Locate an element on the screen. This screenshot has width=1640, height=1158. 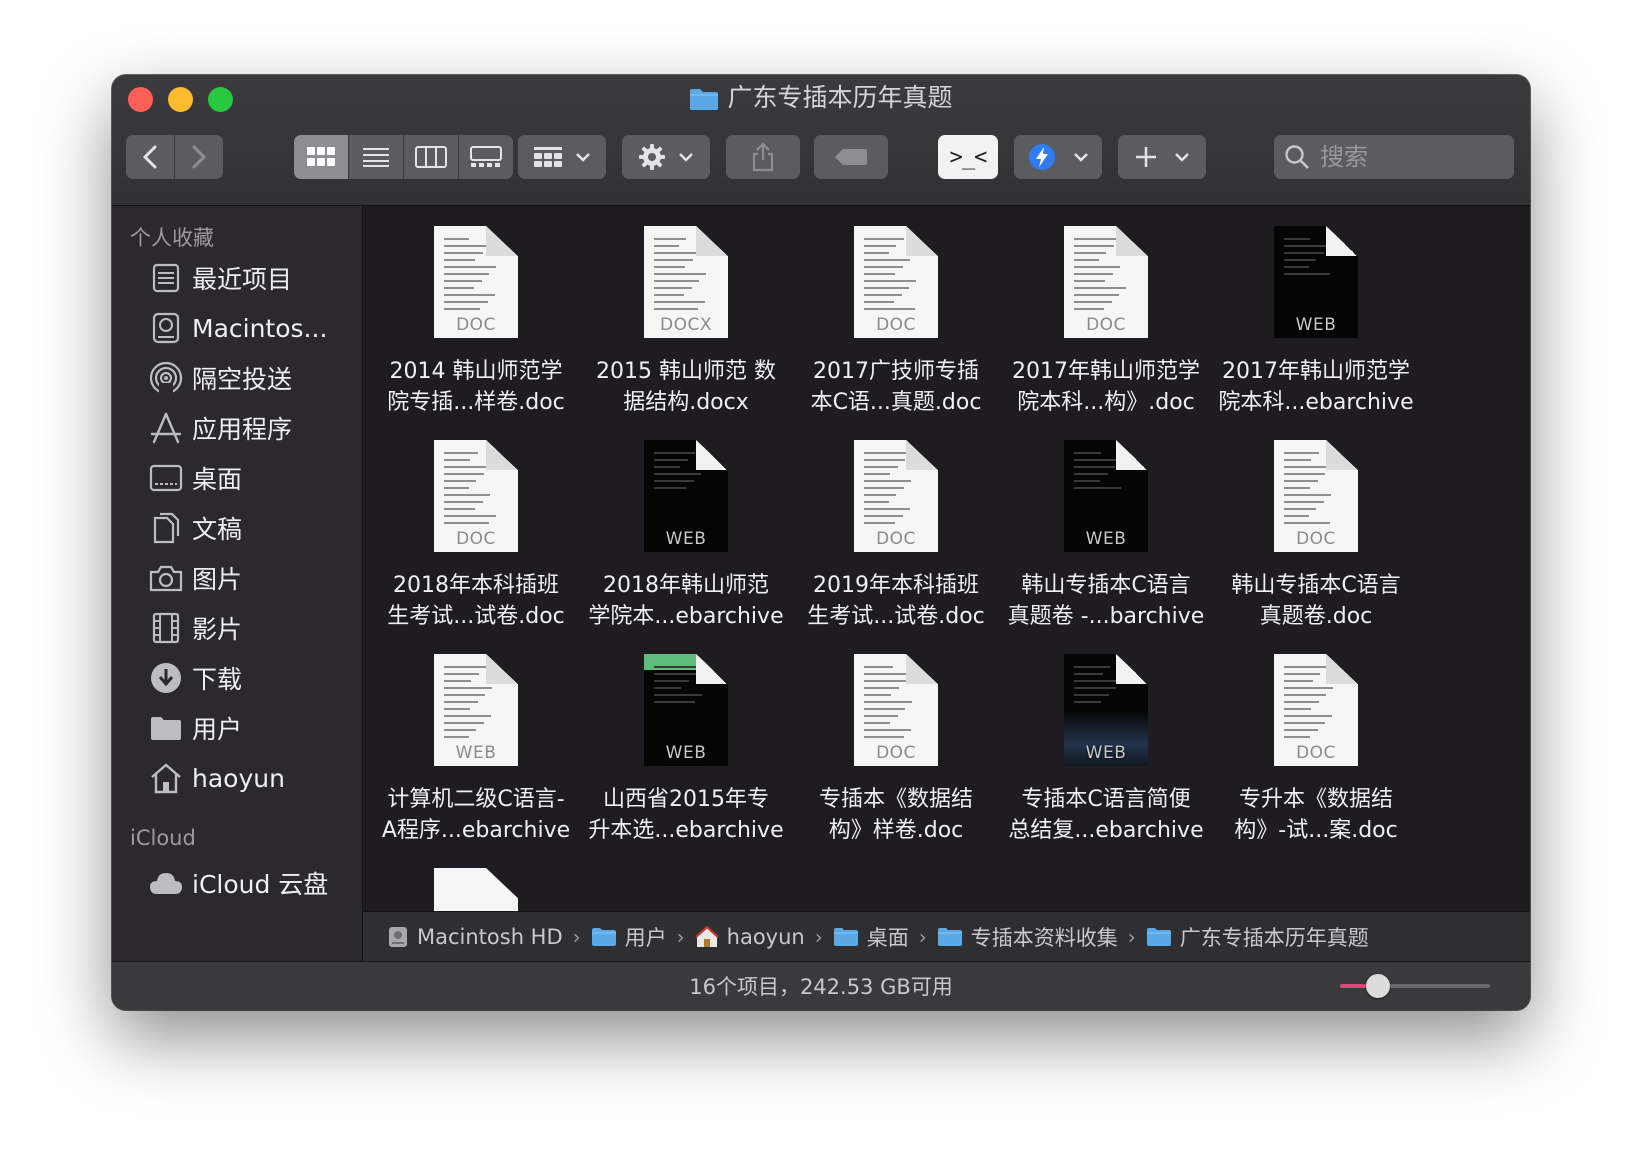
sidebar-item-movies: 影片 is located at coordinates (195, 628).